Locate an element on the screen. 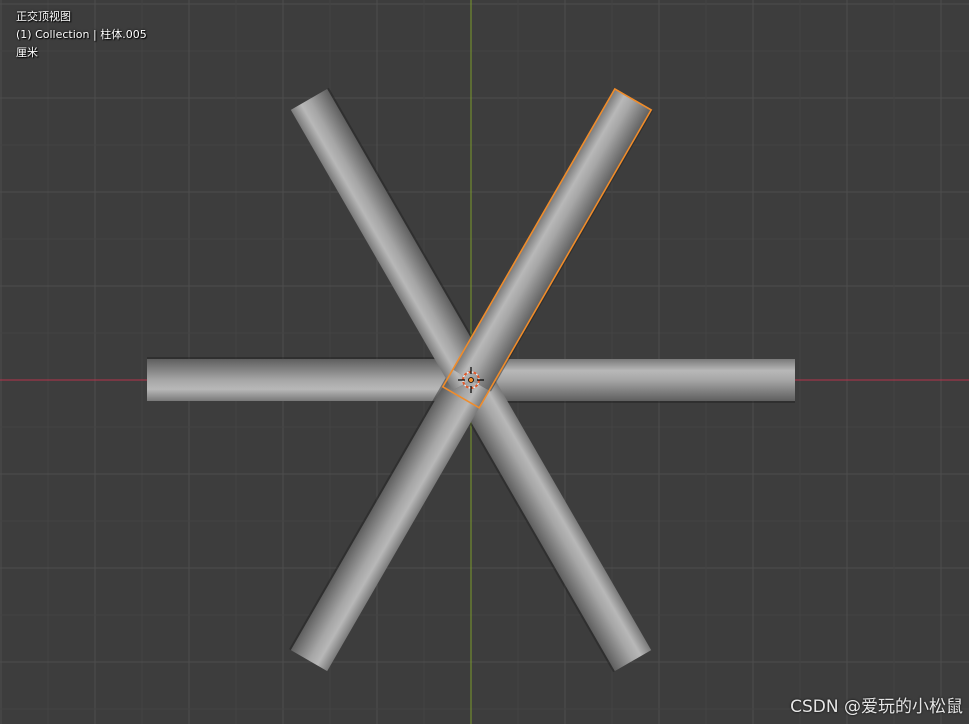 The height and width of the screenshot is (724, 969). cylinder-selected is located at coordinates (552, 240).